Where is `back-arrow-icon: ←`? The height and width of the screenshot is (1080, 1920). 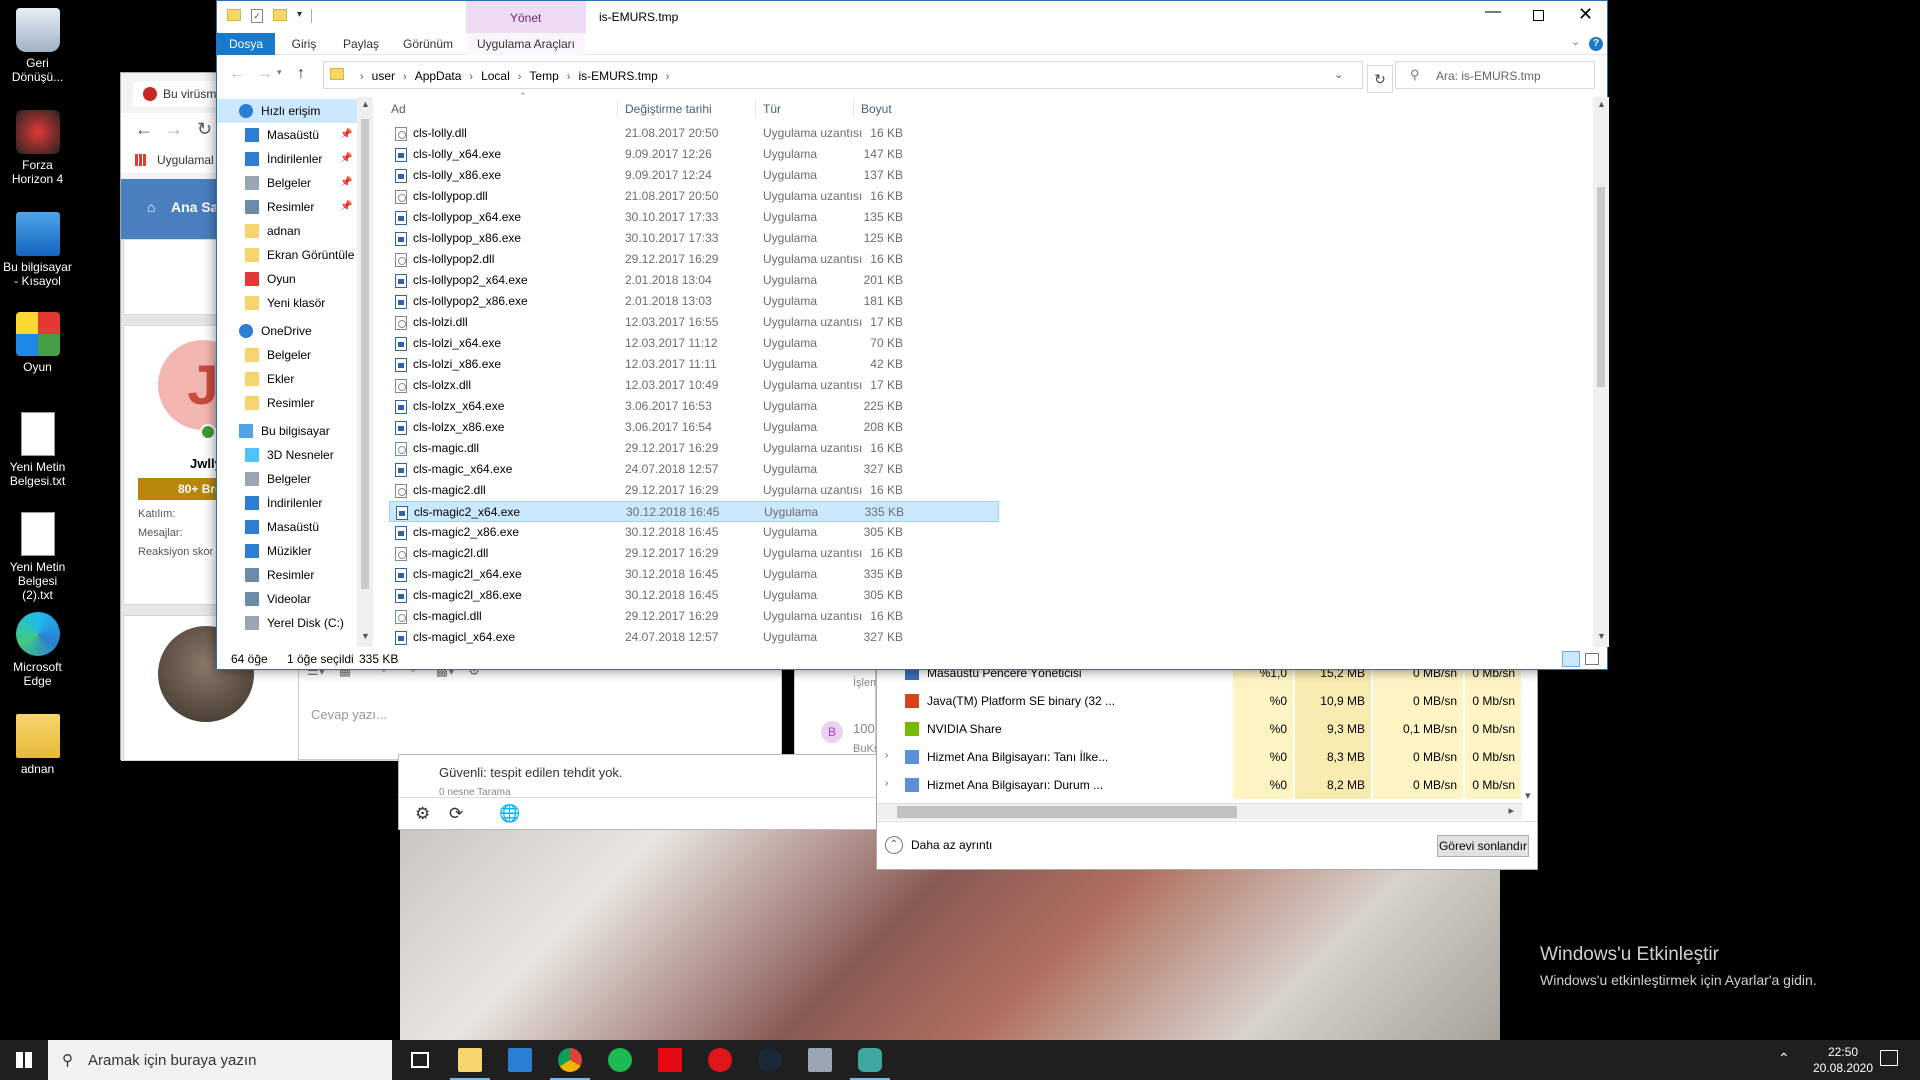
back-arrow-icon: ← is located at coordinates (144, 129).